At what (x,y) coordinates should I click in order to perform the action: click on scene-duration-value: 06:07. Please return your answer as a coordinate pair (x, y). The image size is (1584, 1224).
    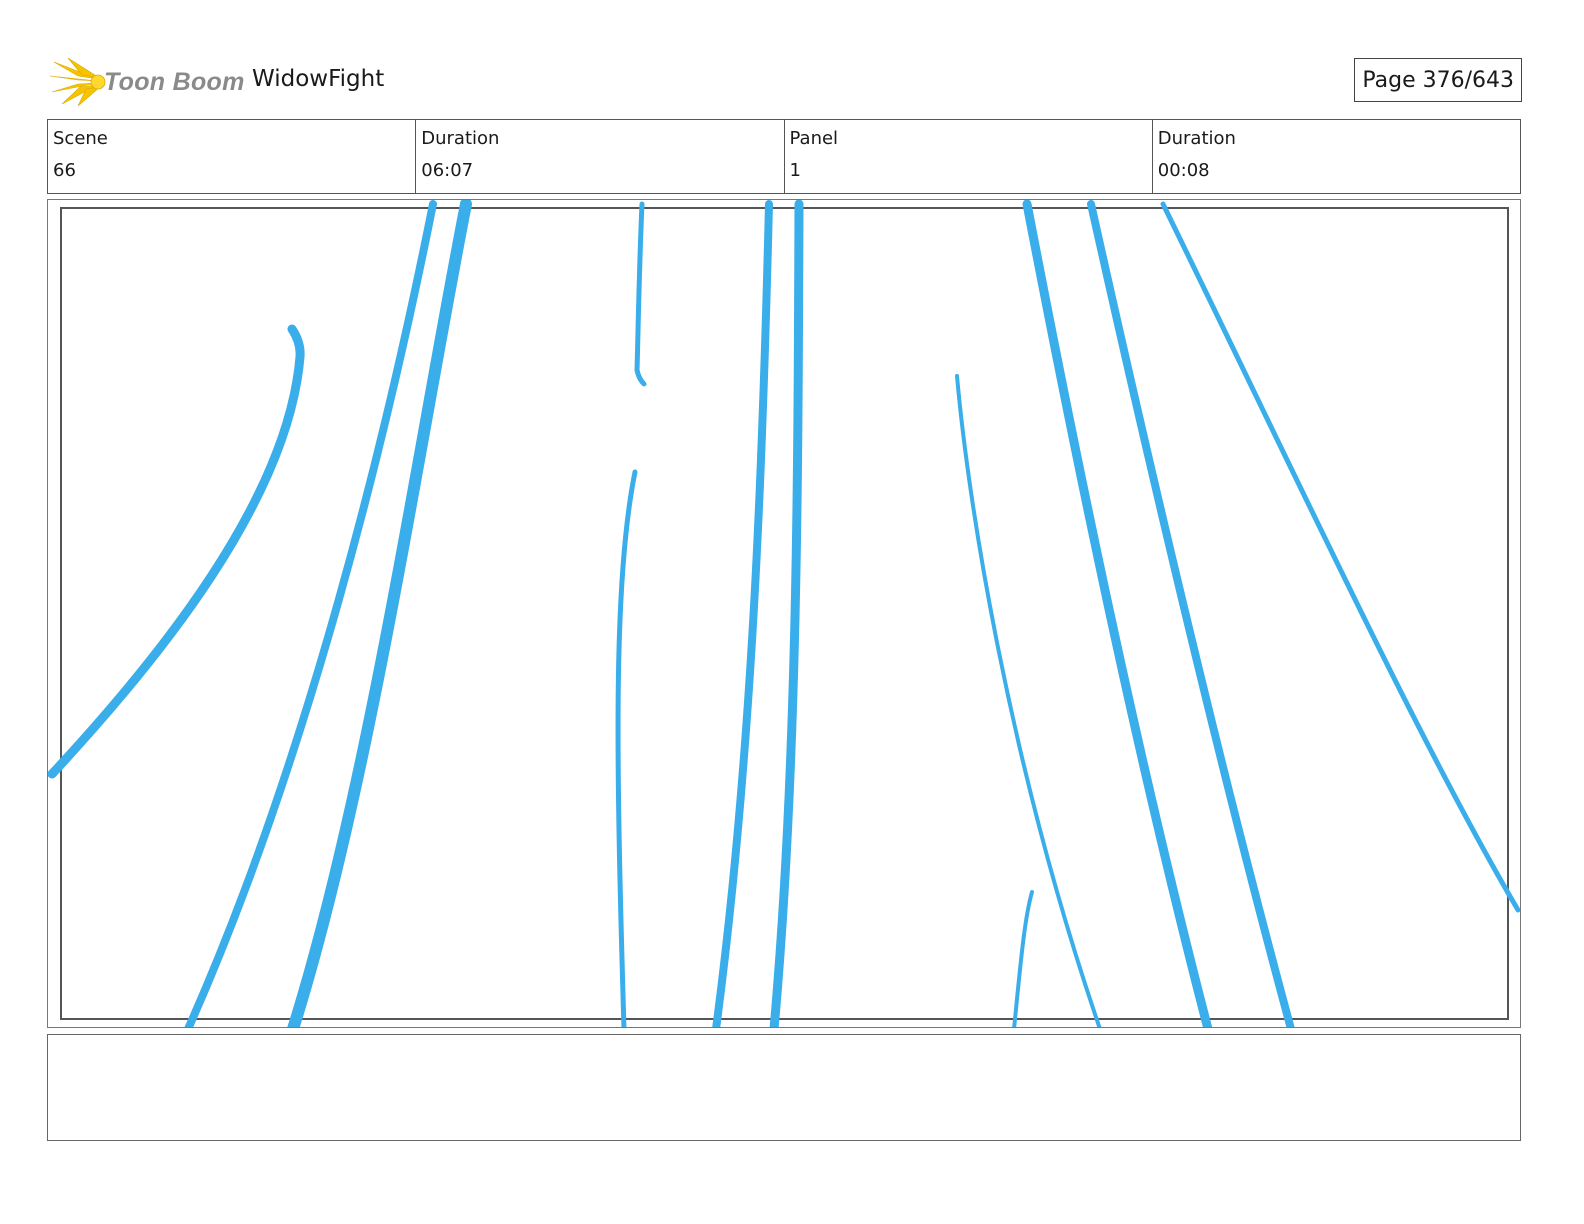
    Looking at the image, I should click on (447, 170).